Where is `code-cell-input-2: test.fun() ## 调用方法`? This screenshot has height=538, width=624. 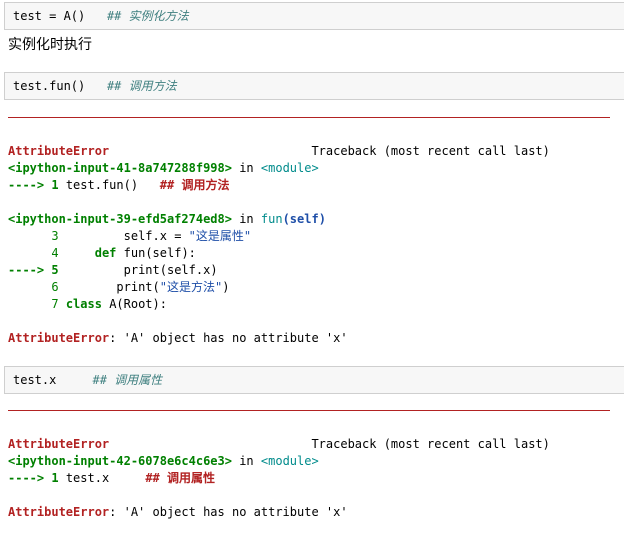
code-cell-input-2: test.fun() ## 调用方法 is located at coordinates (314, 86).